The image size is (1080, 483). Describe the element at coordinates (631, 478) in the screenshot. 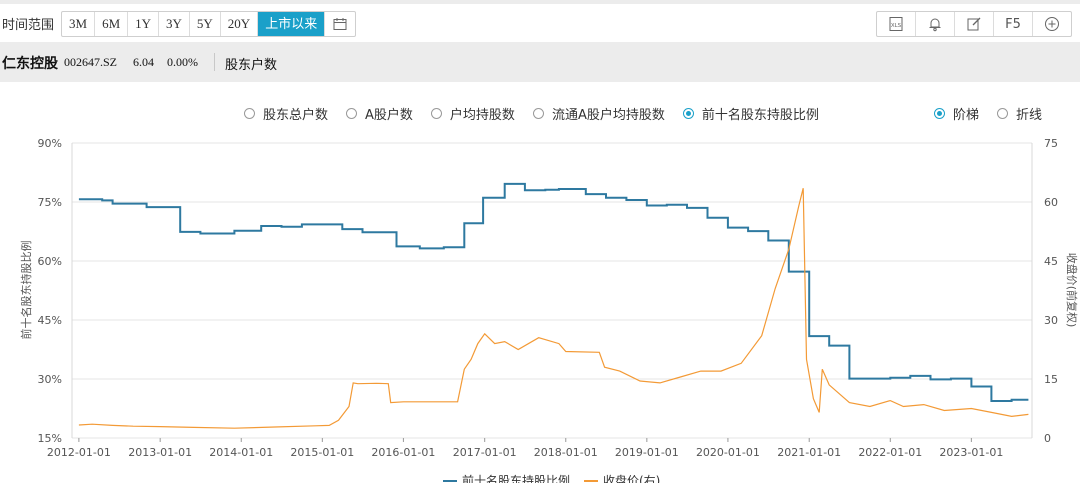

I see `legend-label-price: 收盘价(右)` at that location.